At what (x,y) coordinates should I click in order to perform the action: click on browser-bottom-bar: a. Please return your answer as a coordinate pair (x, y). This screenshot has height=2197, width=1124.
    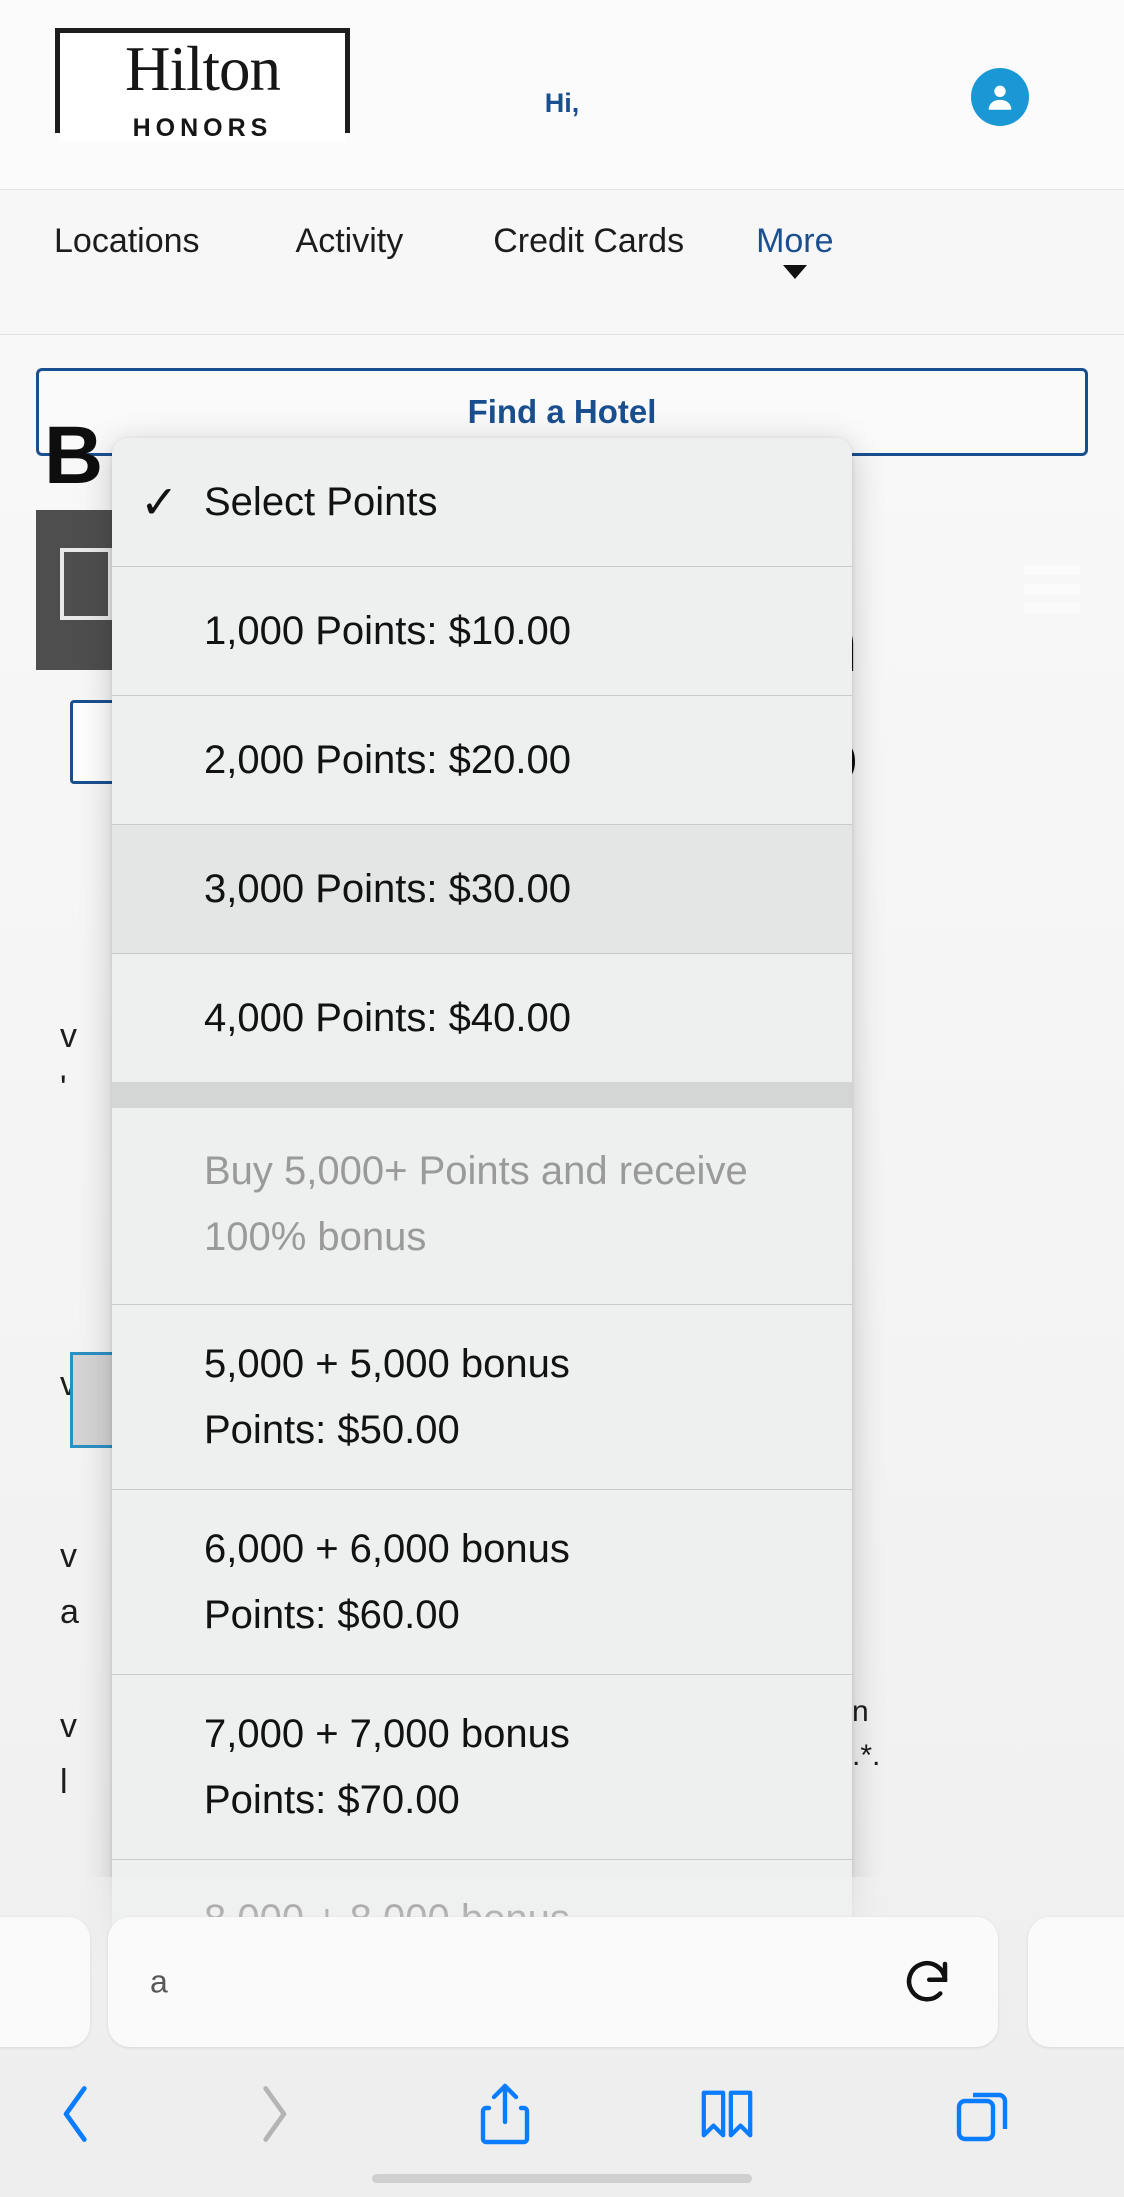
    Looking at the image, I should click on (562, 2037).